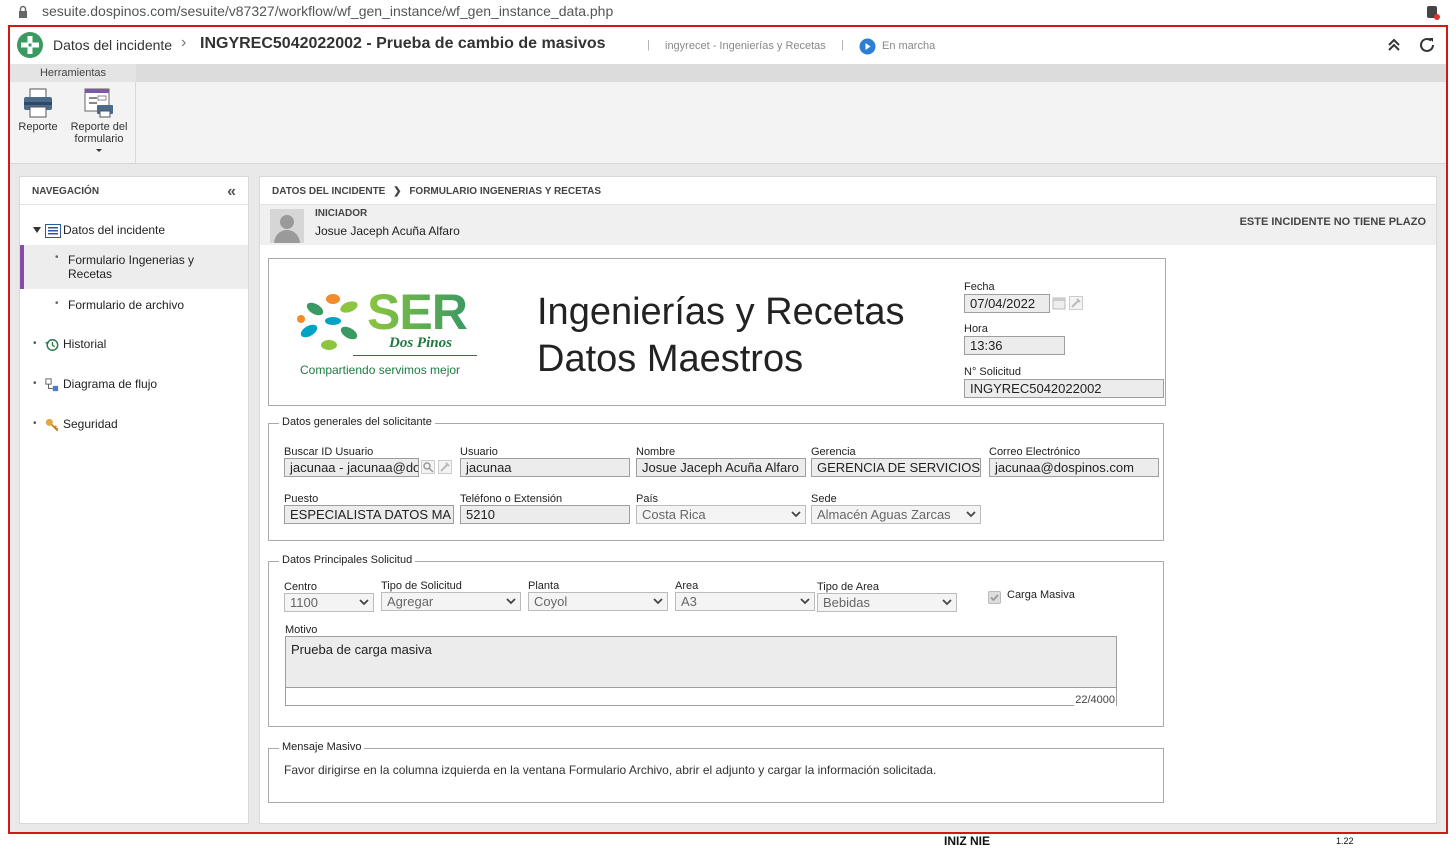 The width and height of the screenshot is (1456, 858). Describe the element at coordinates (896, 467) in the screenshot. I see `gerencia-field: GERENCIA DE SERVICIOS` at that location.